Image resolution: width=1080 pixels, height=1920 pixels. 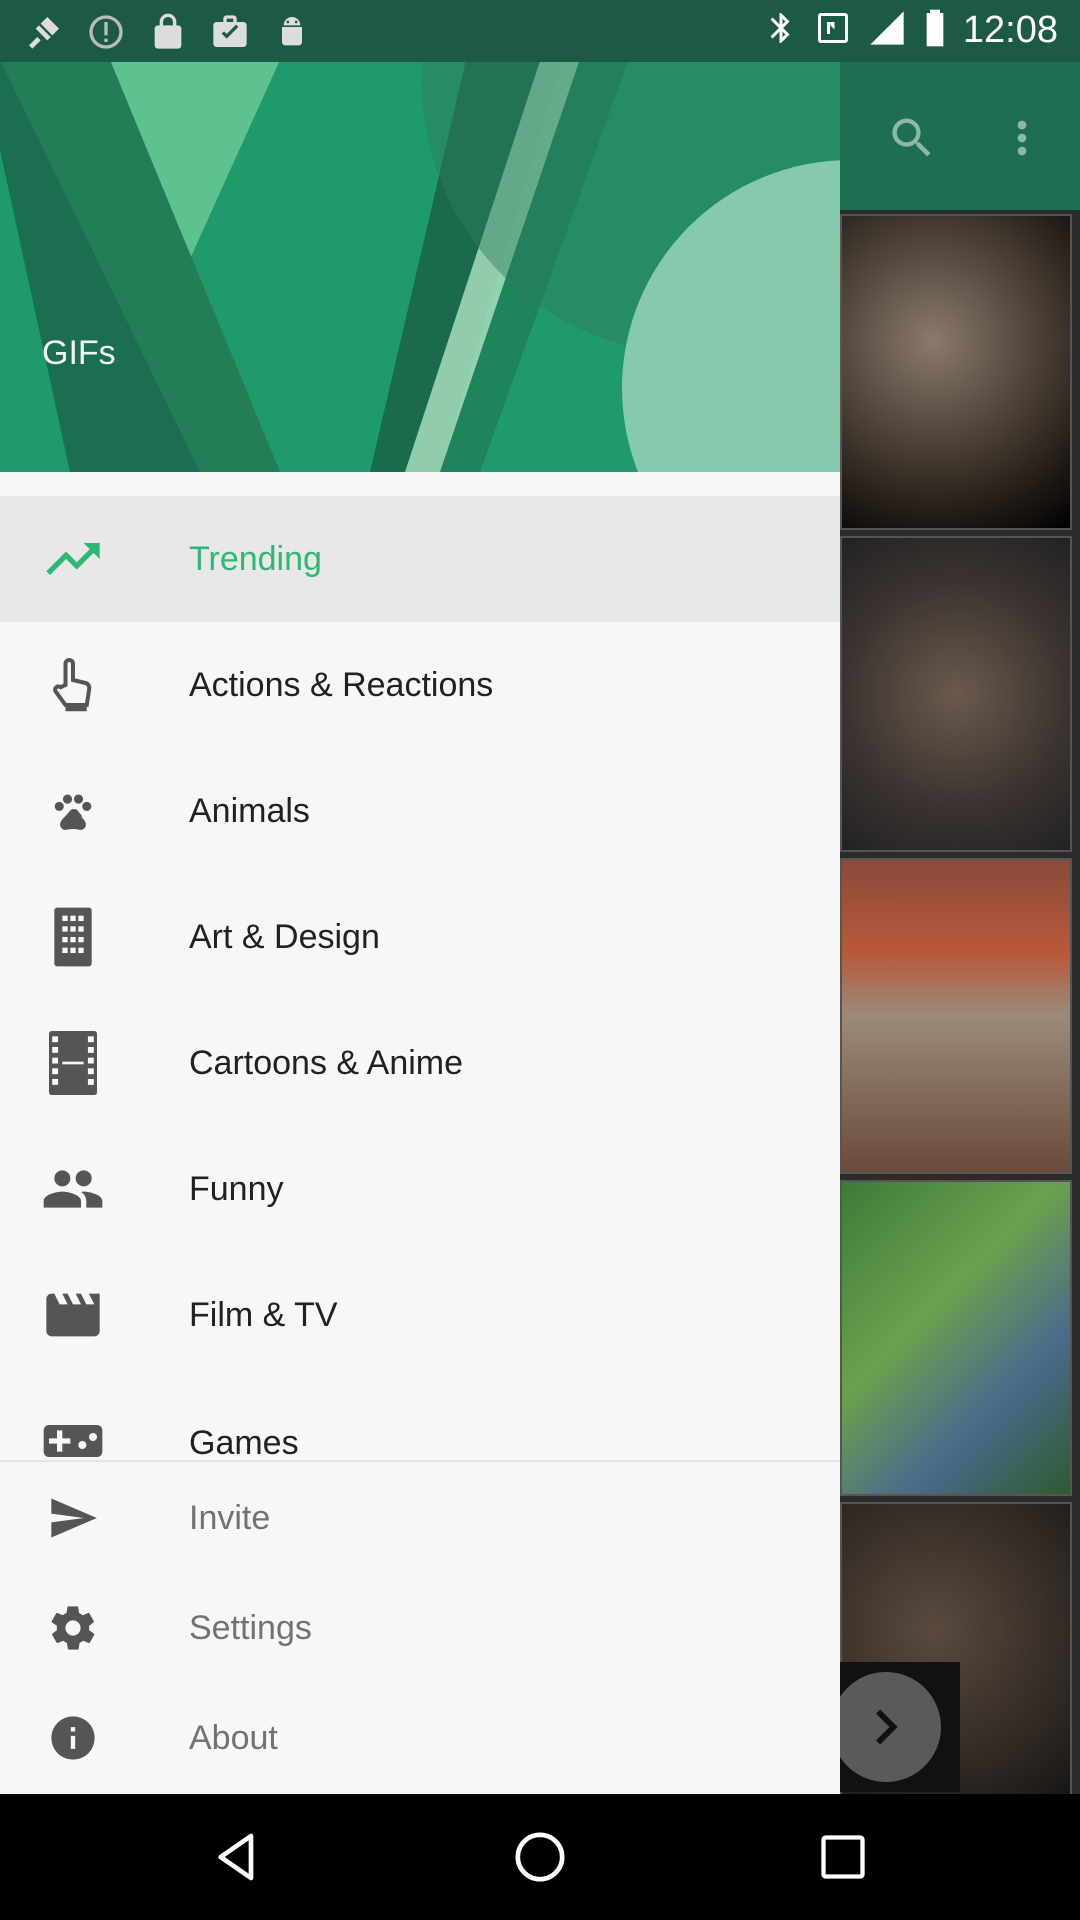 I want to click on alert-icon, so click(x=106, y=34).